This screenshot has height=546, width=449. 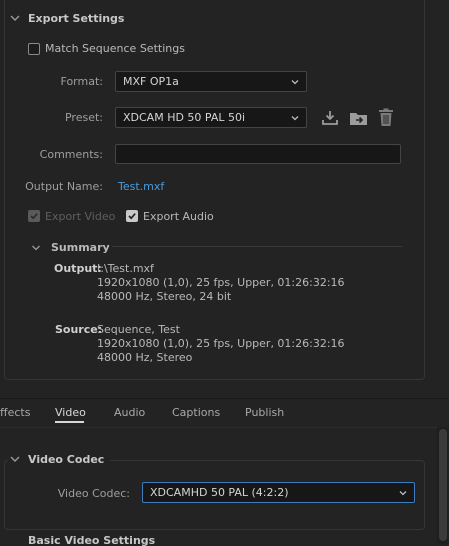 I want to click on tab-publish: Publish, so click(x=264, y=412).